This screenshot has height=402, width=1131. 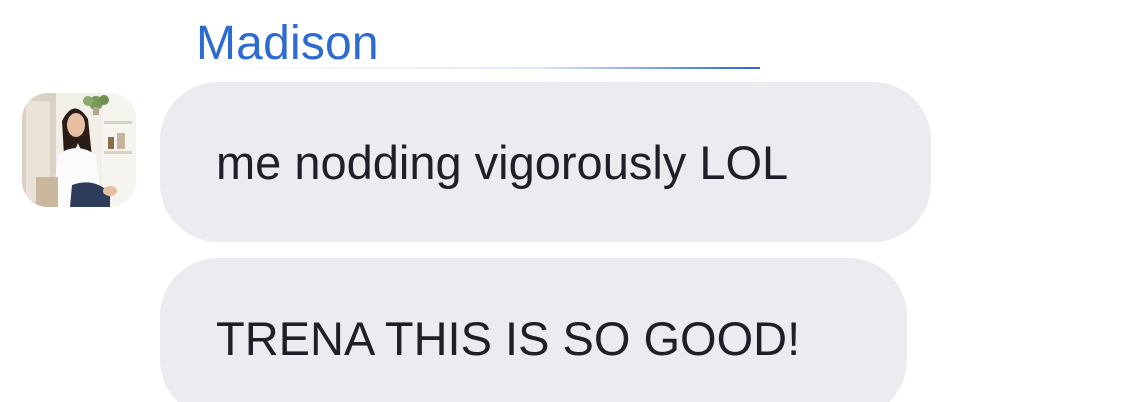 I want to click on sender-name: Madison, so click(x=287, y=44).